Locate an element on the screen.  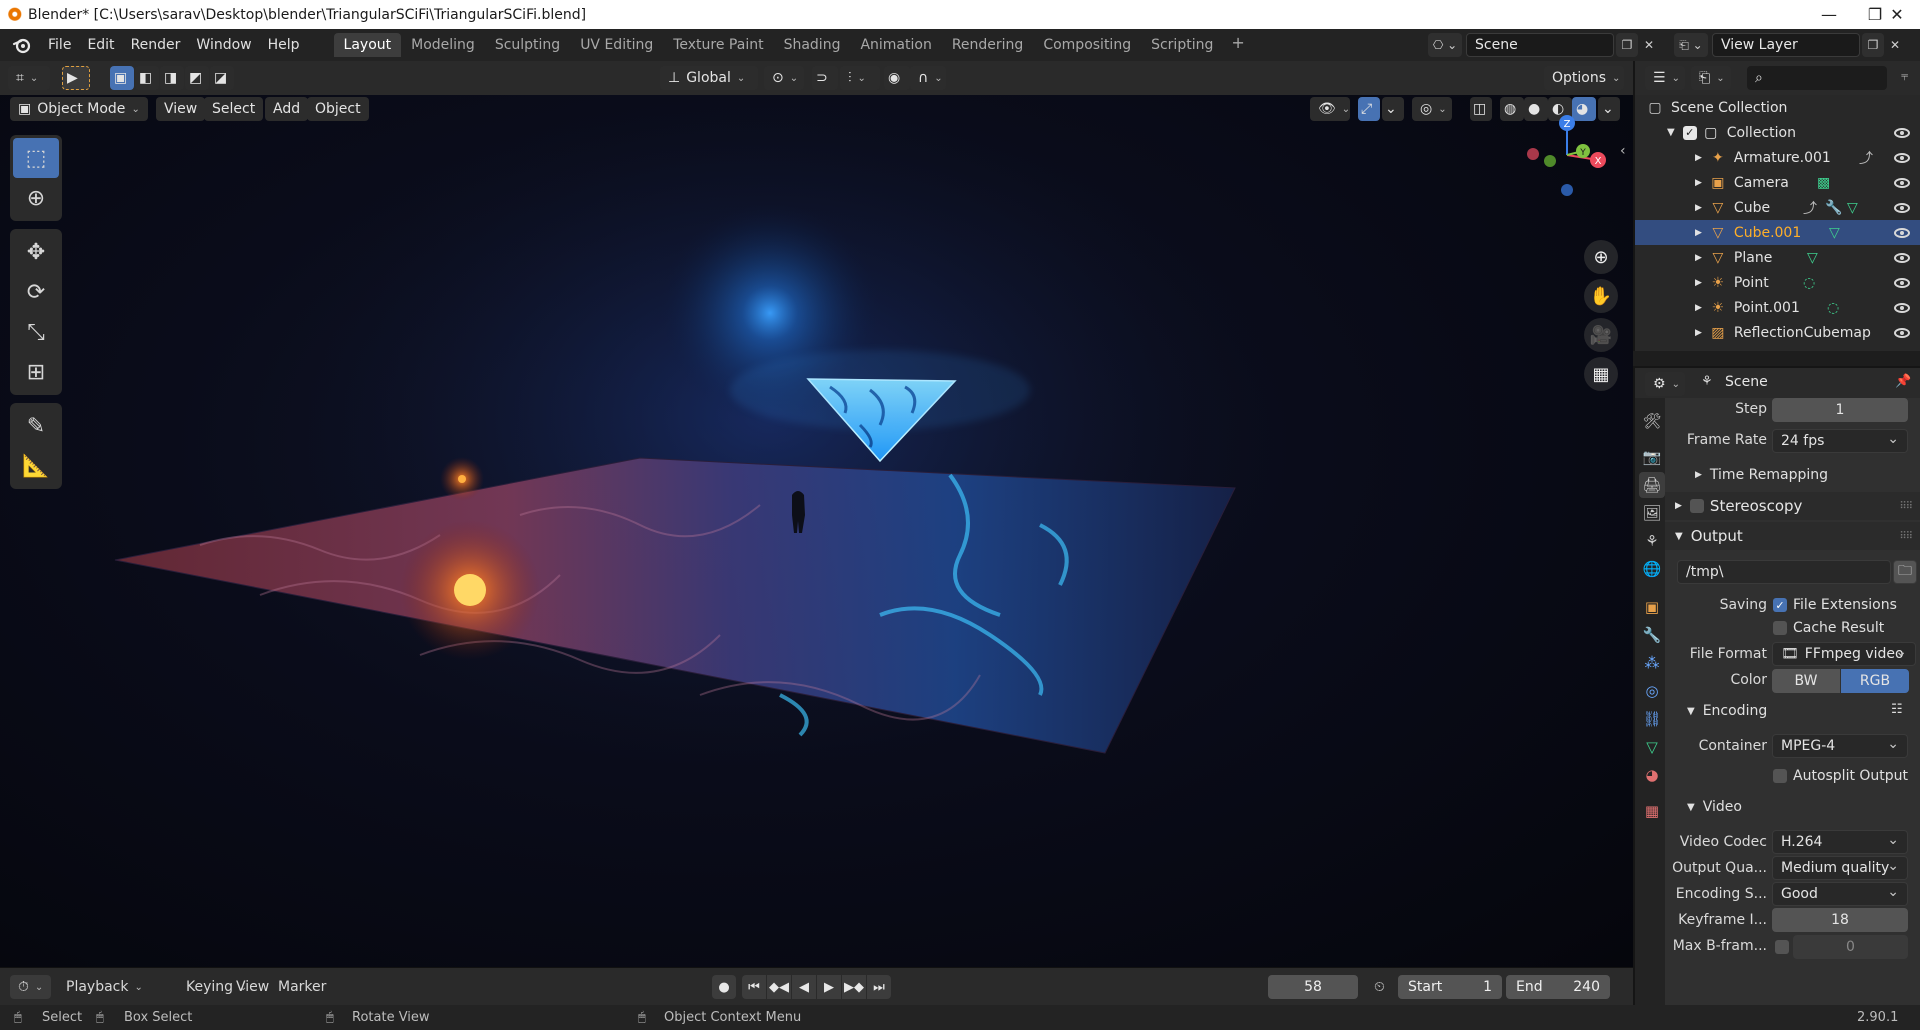
display-mode-icon: ⎗ ⌄ is located at coordinates (1711, 78).